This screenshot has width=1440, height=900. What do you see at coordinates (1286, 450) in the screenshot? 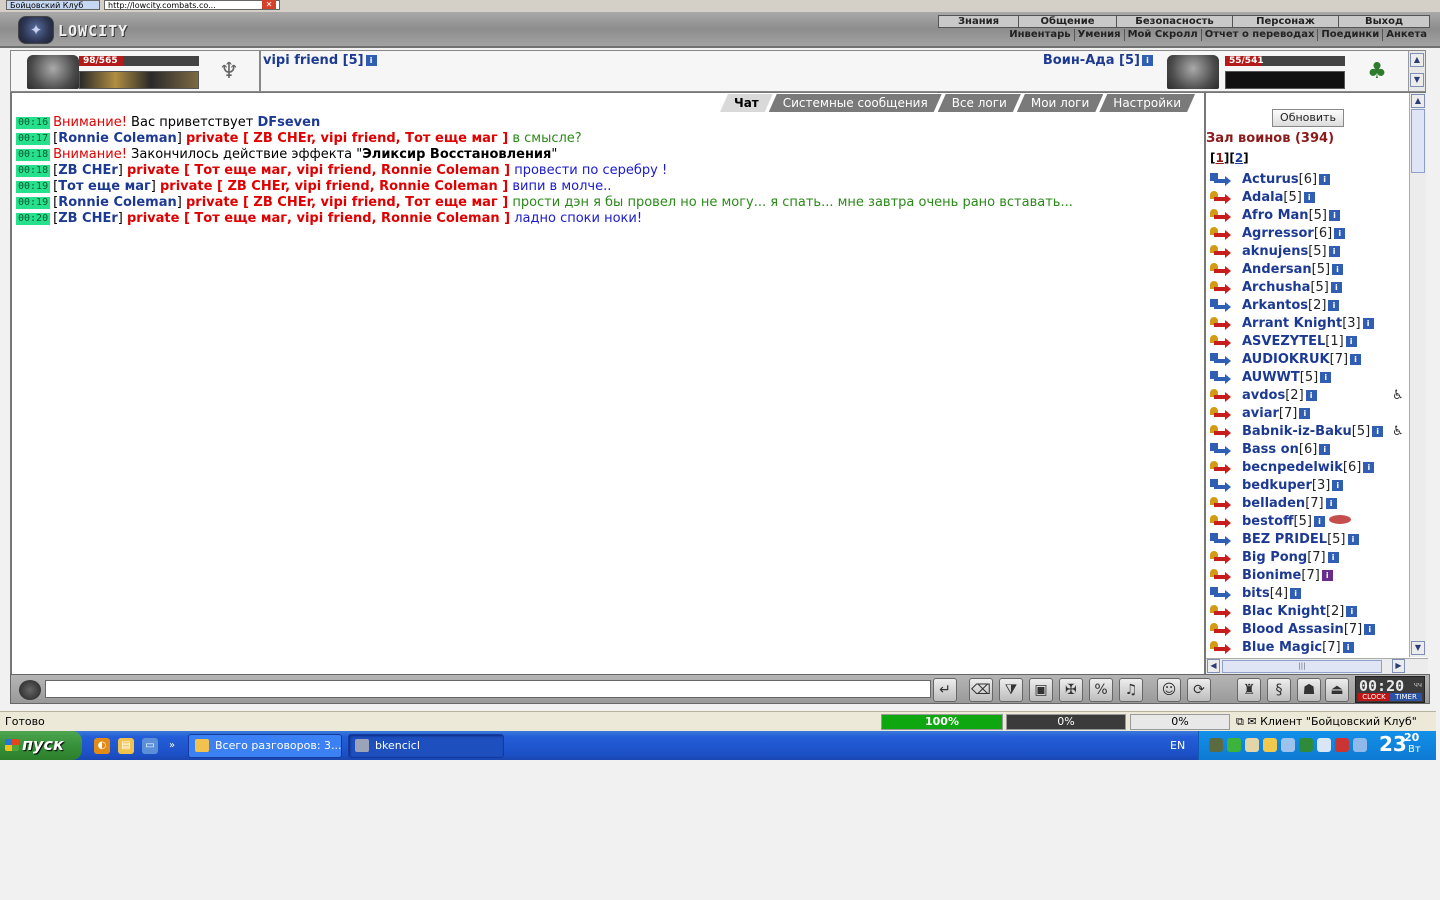
I see `player-list-name: Bass on[6] i` at bounding box center [1286, 450].